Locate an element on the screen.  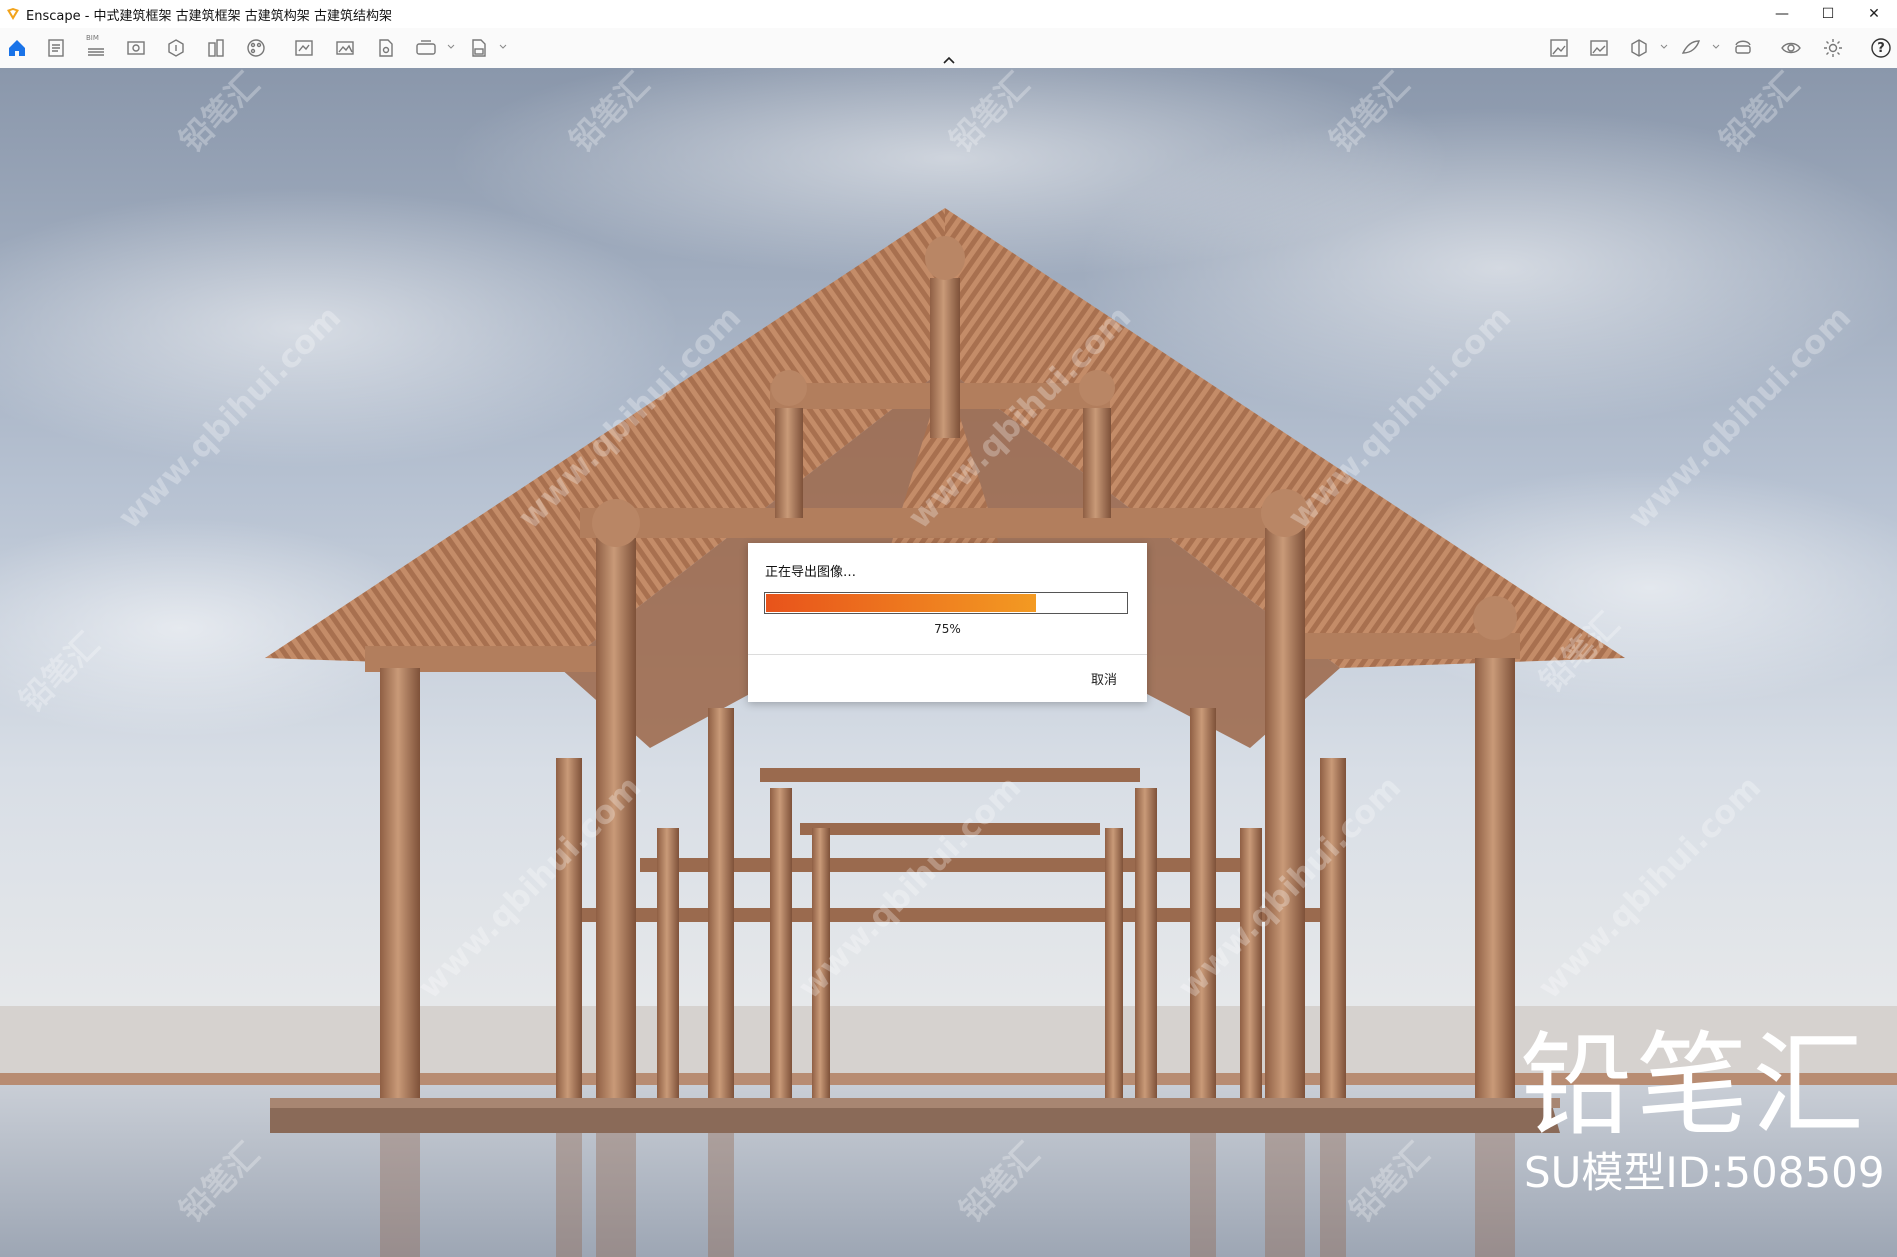
fly-mode-icon is located at coordinates (1691, 48).